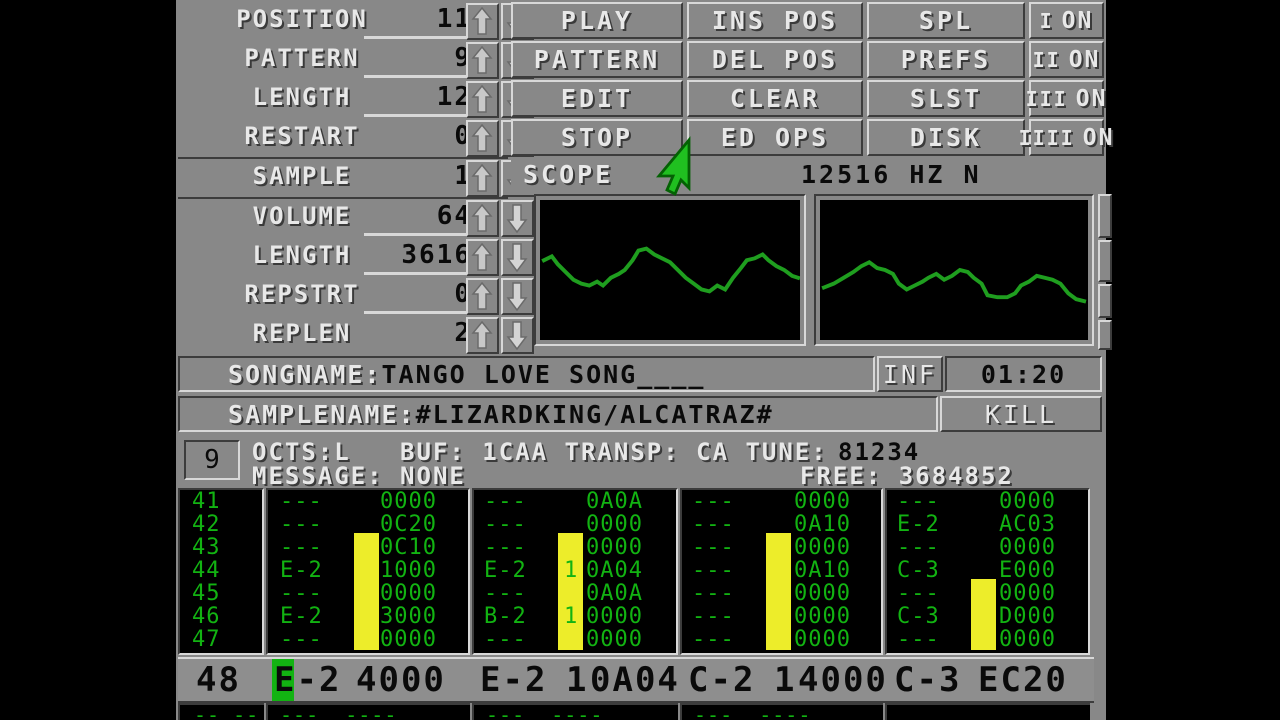 This screenshot has height=720, width=1280. I want to click on pattern-cell: C-3 E000, so click(987, 570).